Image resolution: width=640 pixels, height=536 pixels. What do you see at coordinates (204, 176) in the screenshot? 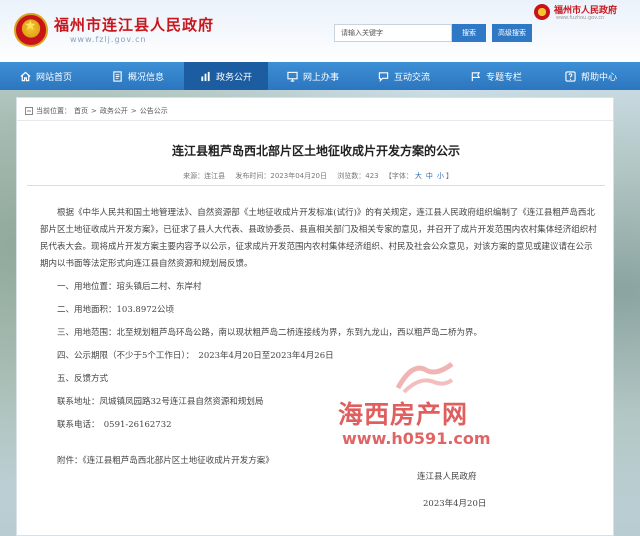
I see `meta-source: 来源：连江县` at bounding box center [204, 176].